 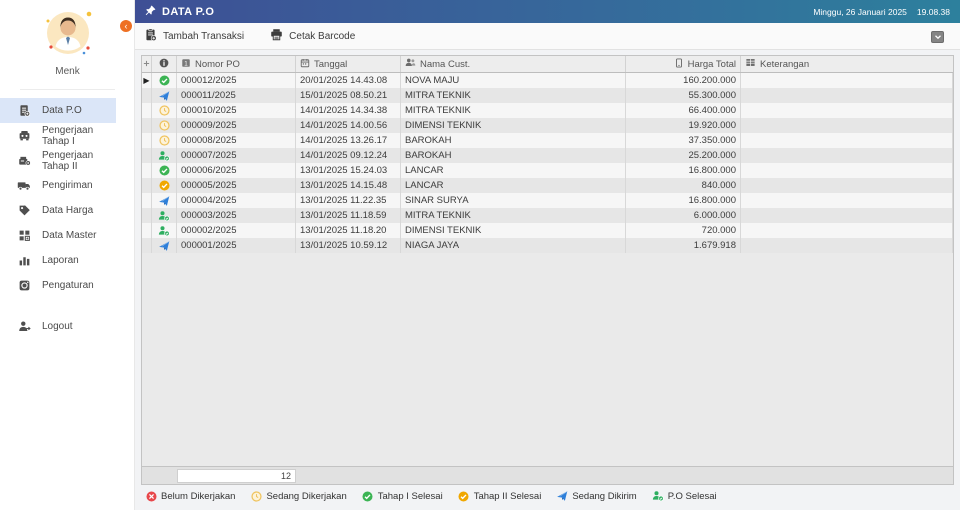 What do you see at coordinates (464, 496) in the screenshot?
I see `legend-tahap2-selesai-icon` at bounding box center [464, 496].